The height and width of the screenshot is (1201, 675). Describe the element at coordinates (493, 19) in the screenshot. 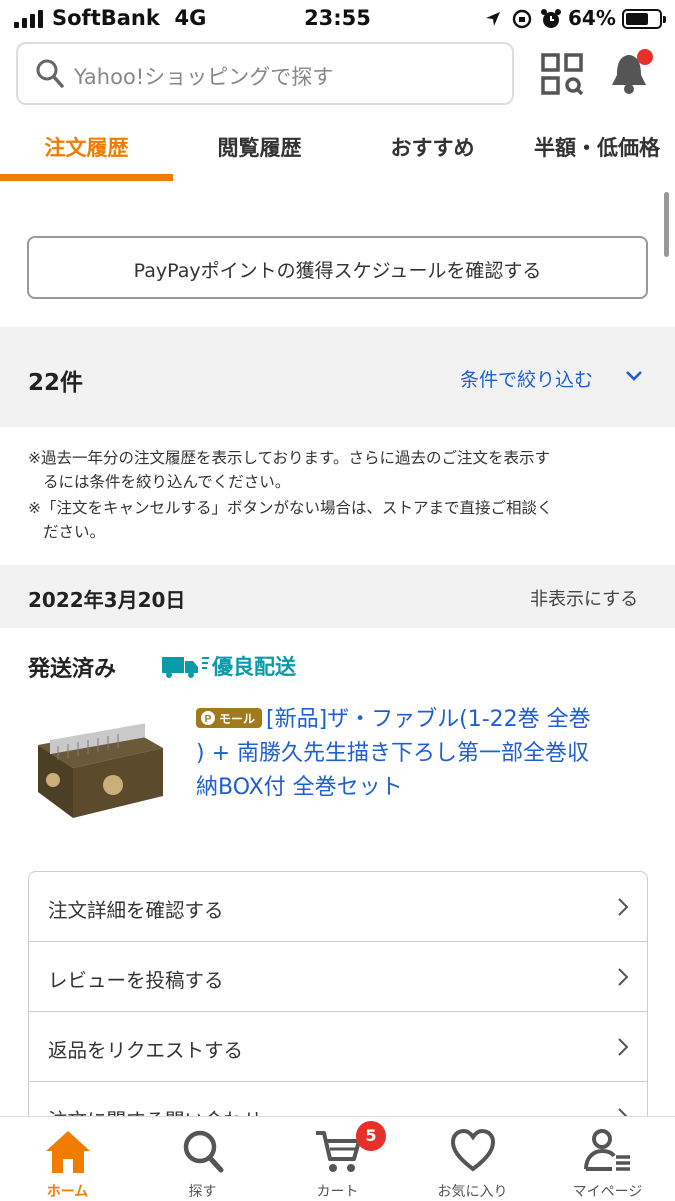

I see `location-icon` at that location.